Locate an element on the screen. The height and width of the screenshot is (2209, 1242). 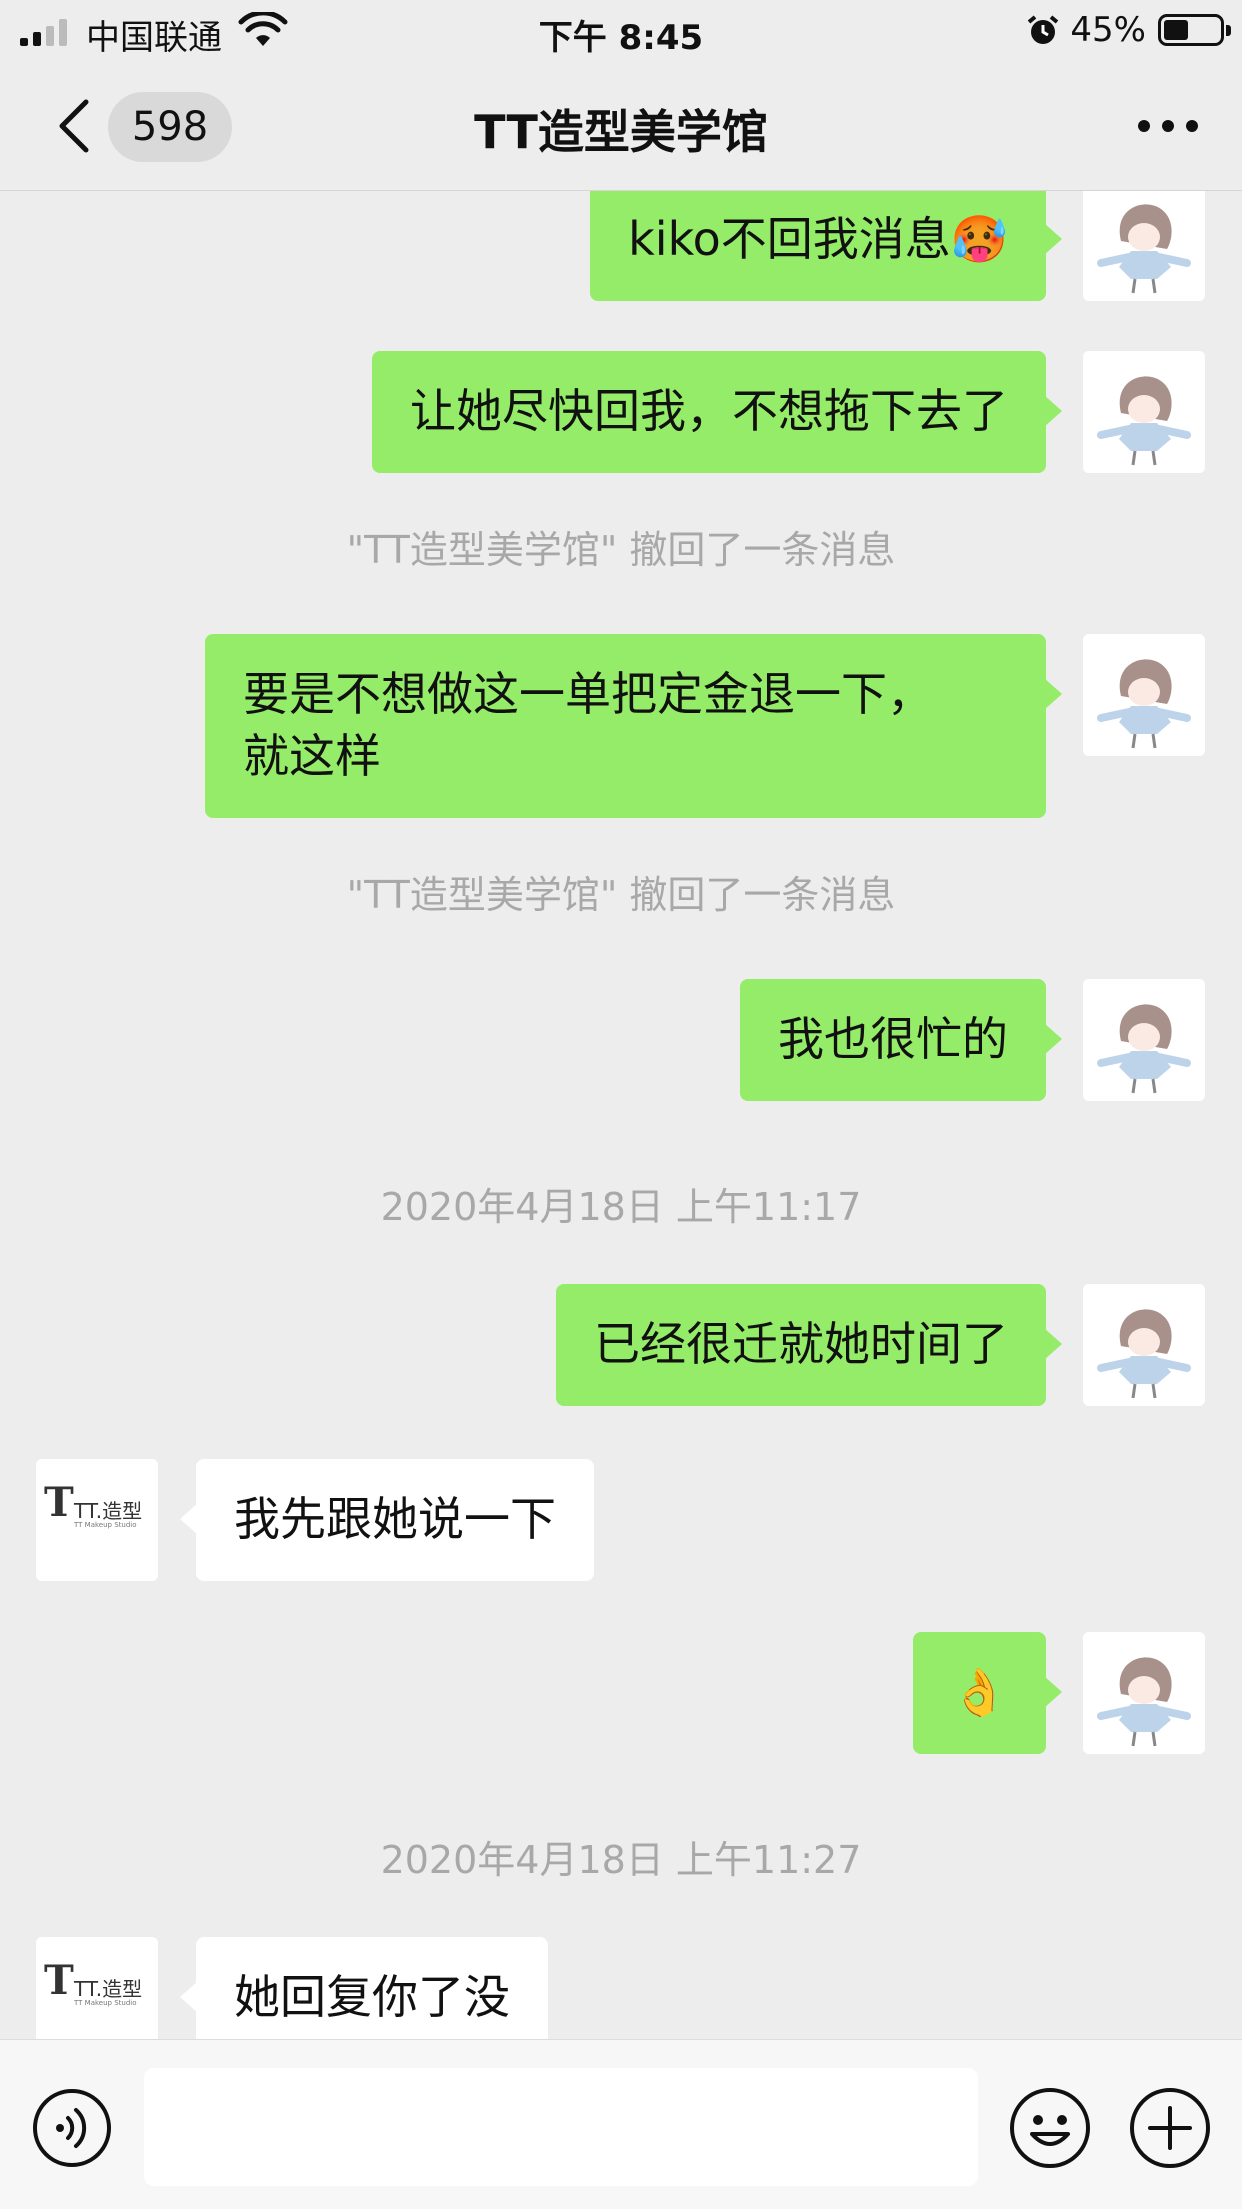
message-row: 已经很迁就她时间了 is located at coordinates (621, 1345).